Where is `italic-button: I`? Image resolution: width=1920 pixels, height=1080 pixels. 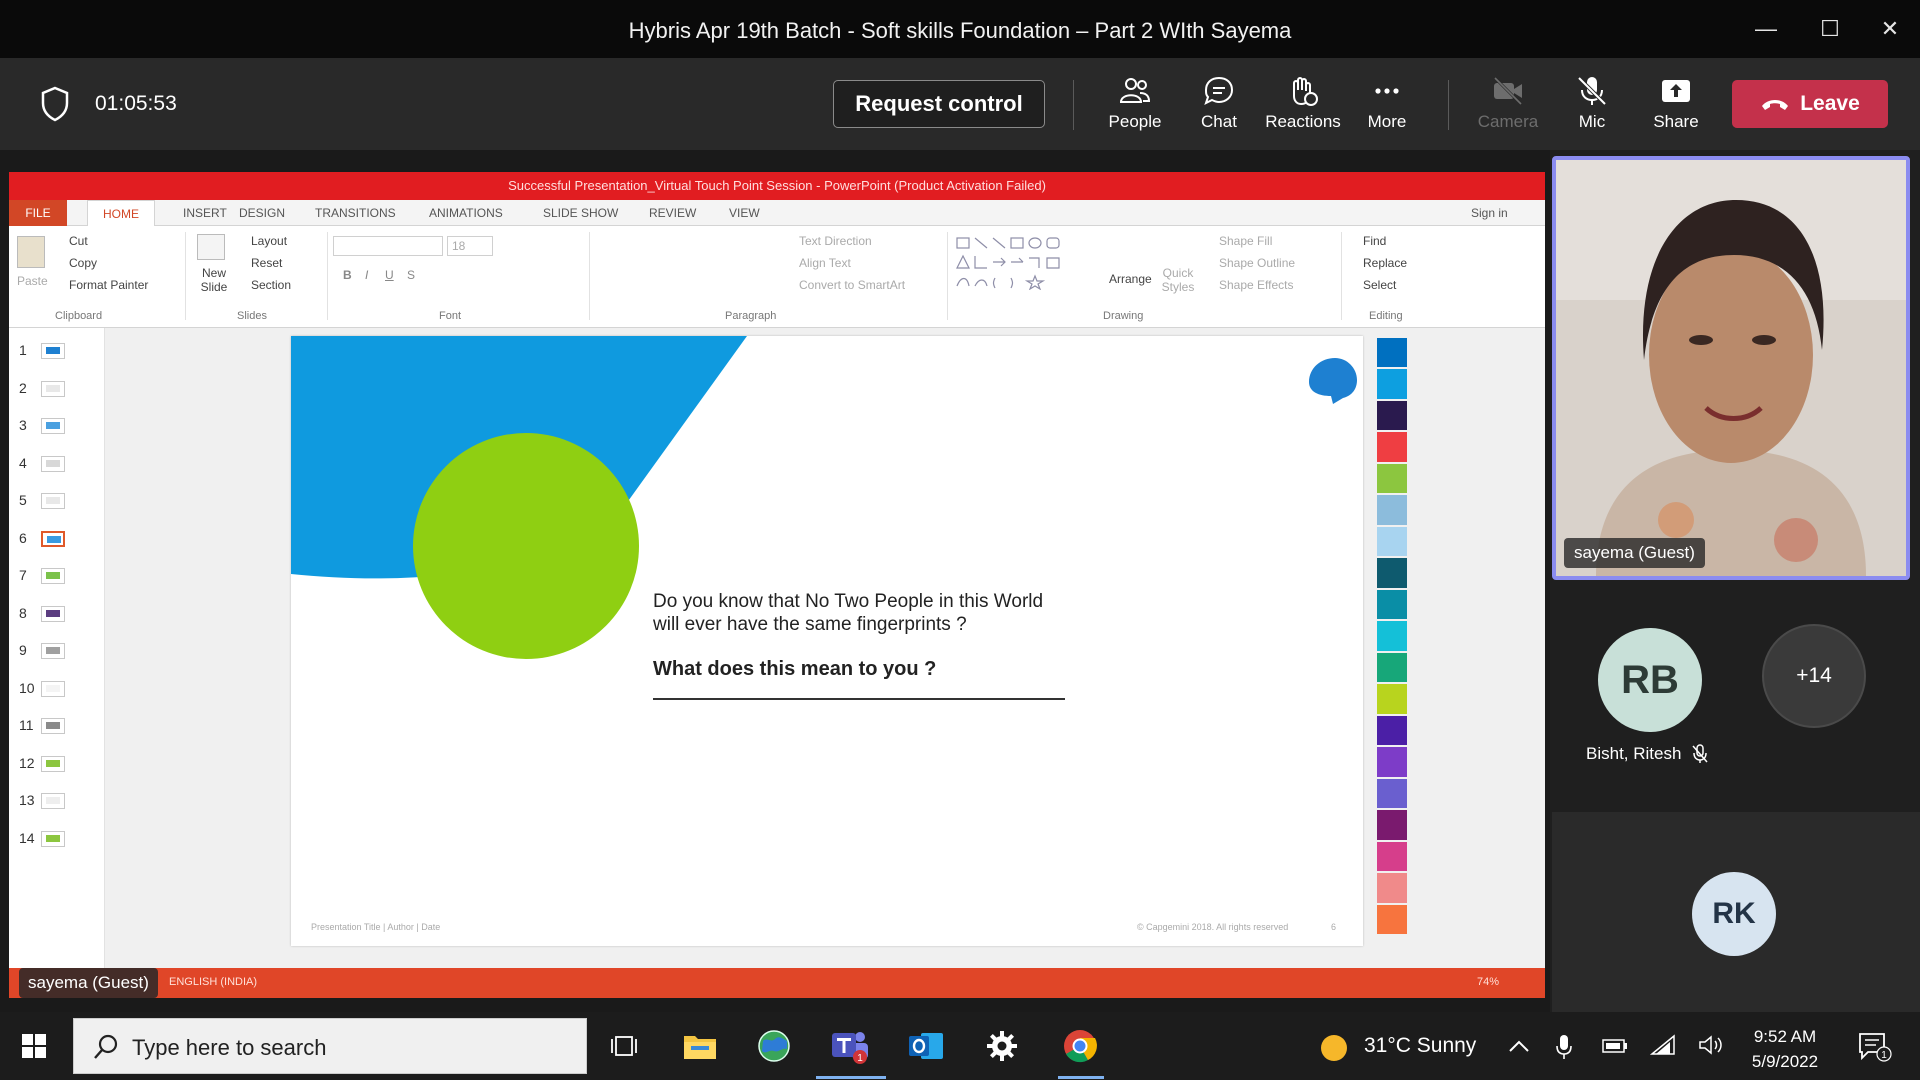 italic-button: I is located at coordinates (366, 275).